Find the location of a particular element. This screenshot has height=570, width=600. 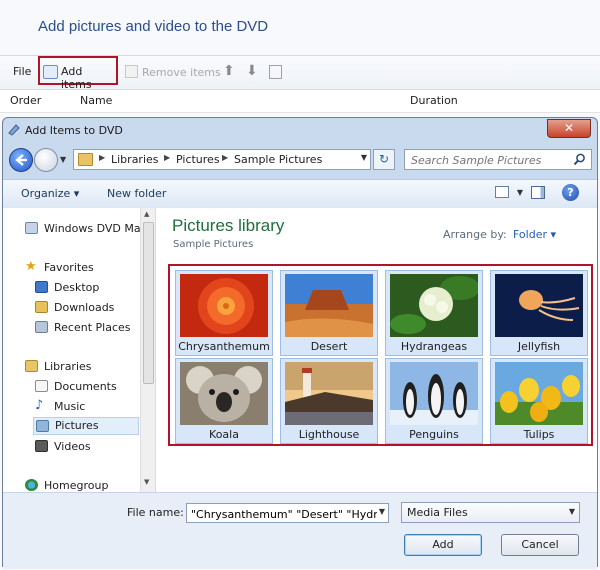

file-item-tulips: Tulips is located at coordinates (539, 401).